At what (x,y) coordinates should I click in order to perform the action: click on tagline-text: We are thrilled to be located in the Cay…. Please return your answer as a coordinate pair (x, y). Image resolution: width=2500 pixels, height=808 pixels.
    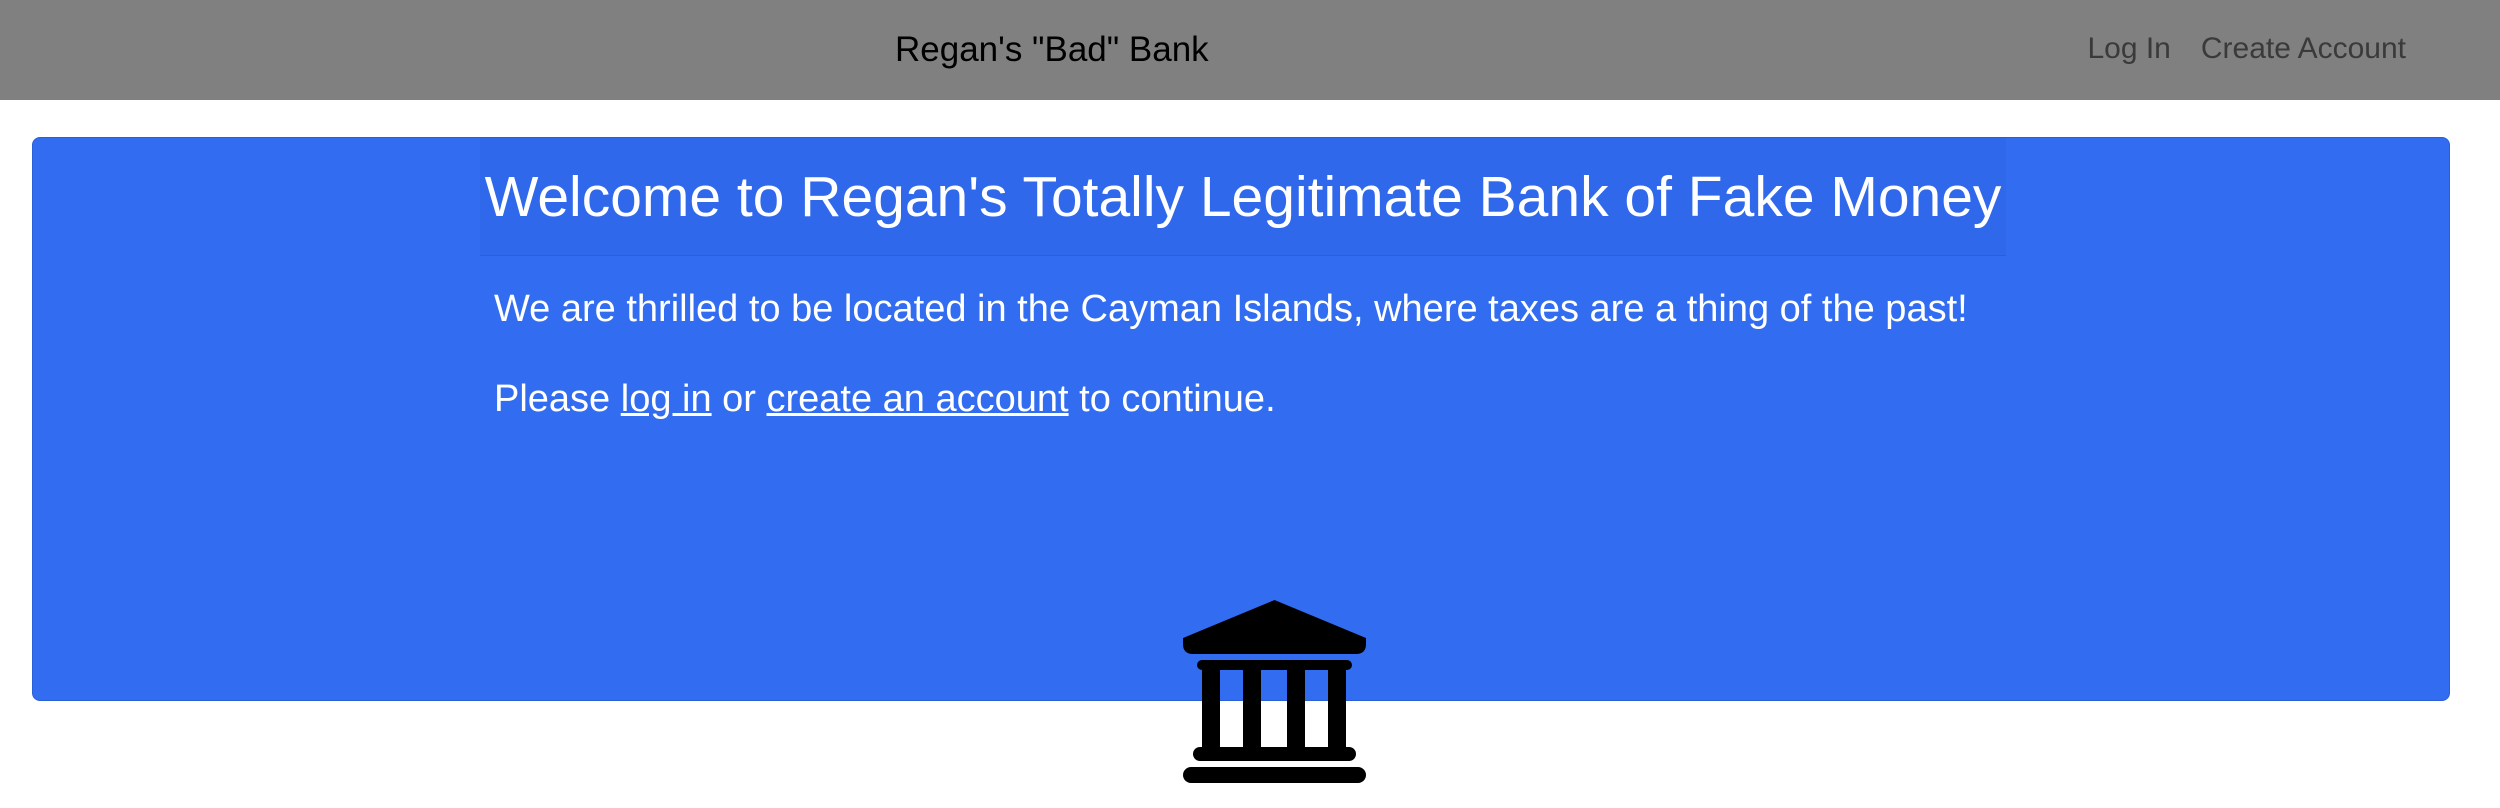
    Looking at the image, I should click on (1231, 309).